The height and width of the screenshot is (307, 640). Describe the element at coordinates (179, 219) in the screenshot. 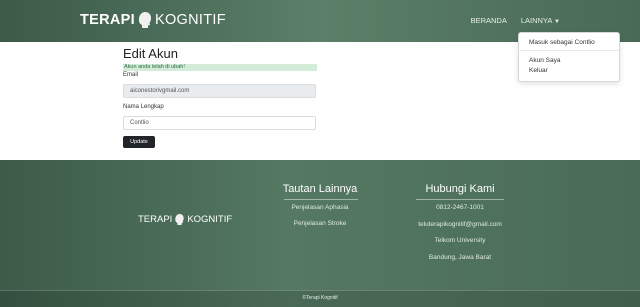

I see `footer-head-silhouette-icon` at that location.